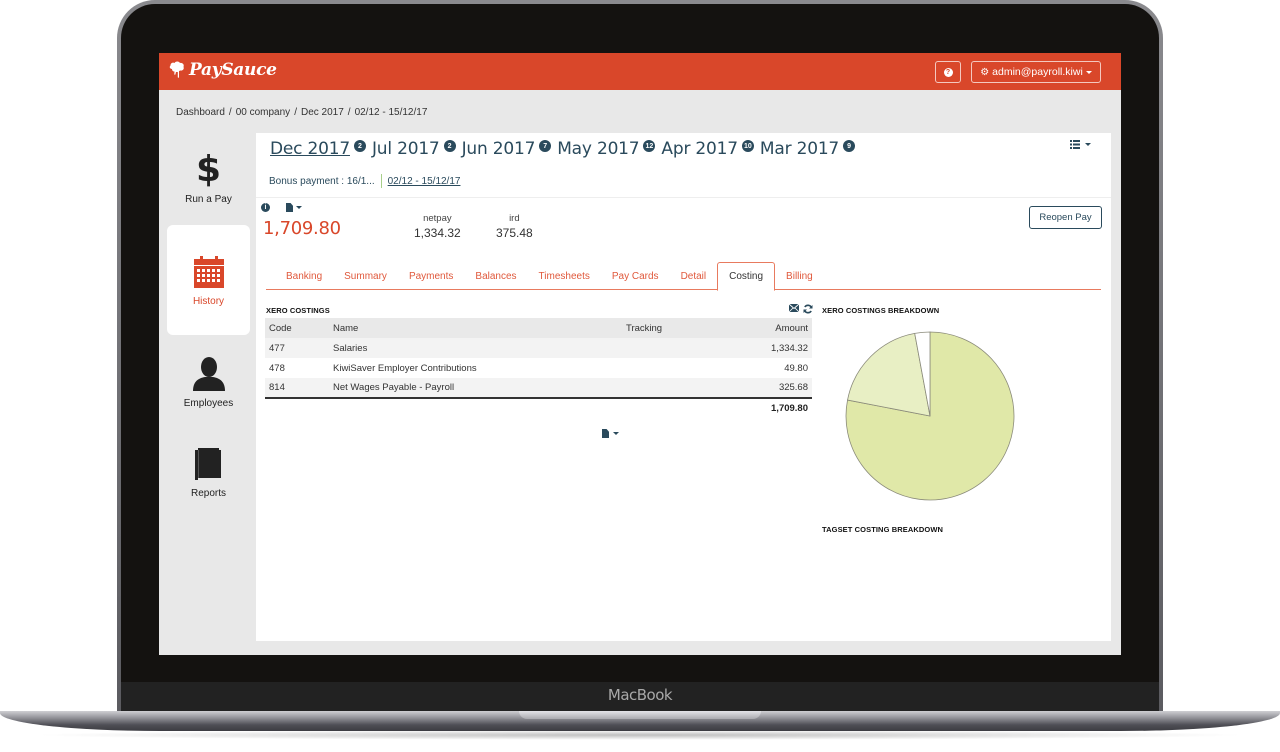  I want to click on period-may-2017: May 2017 12, so click(606, 149).